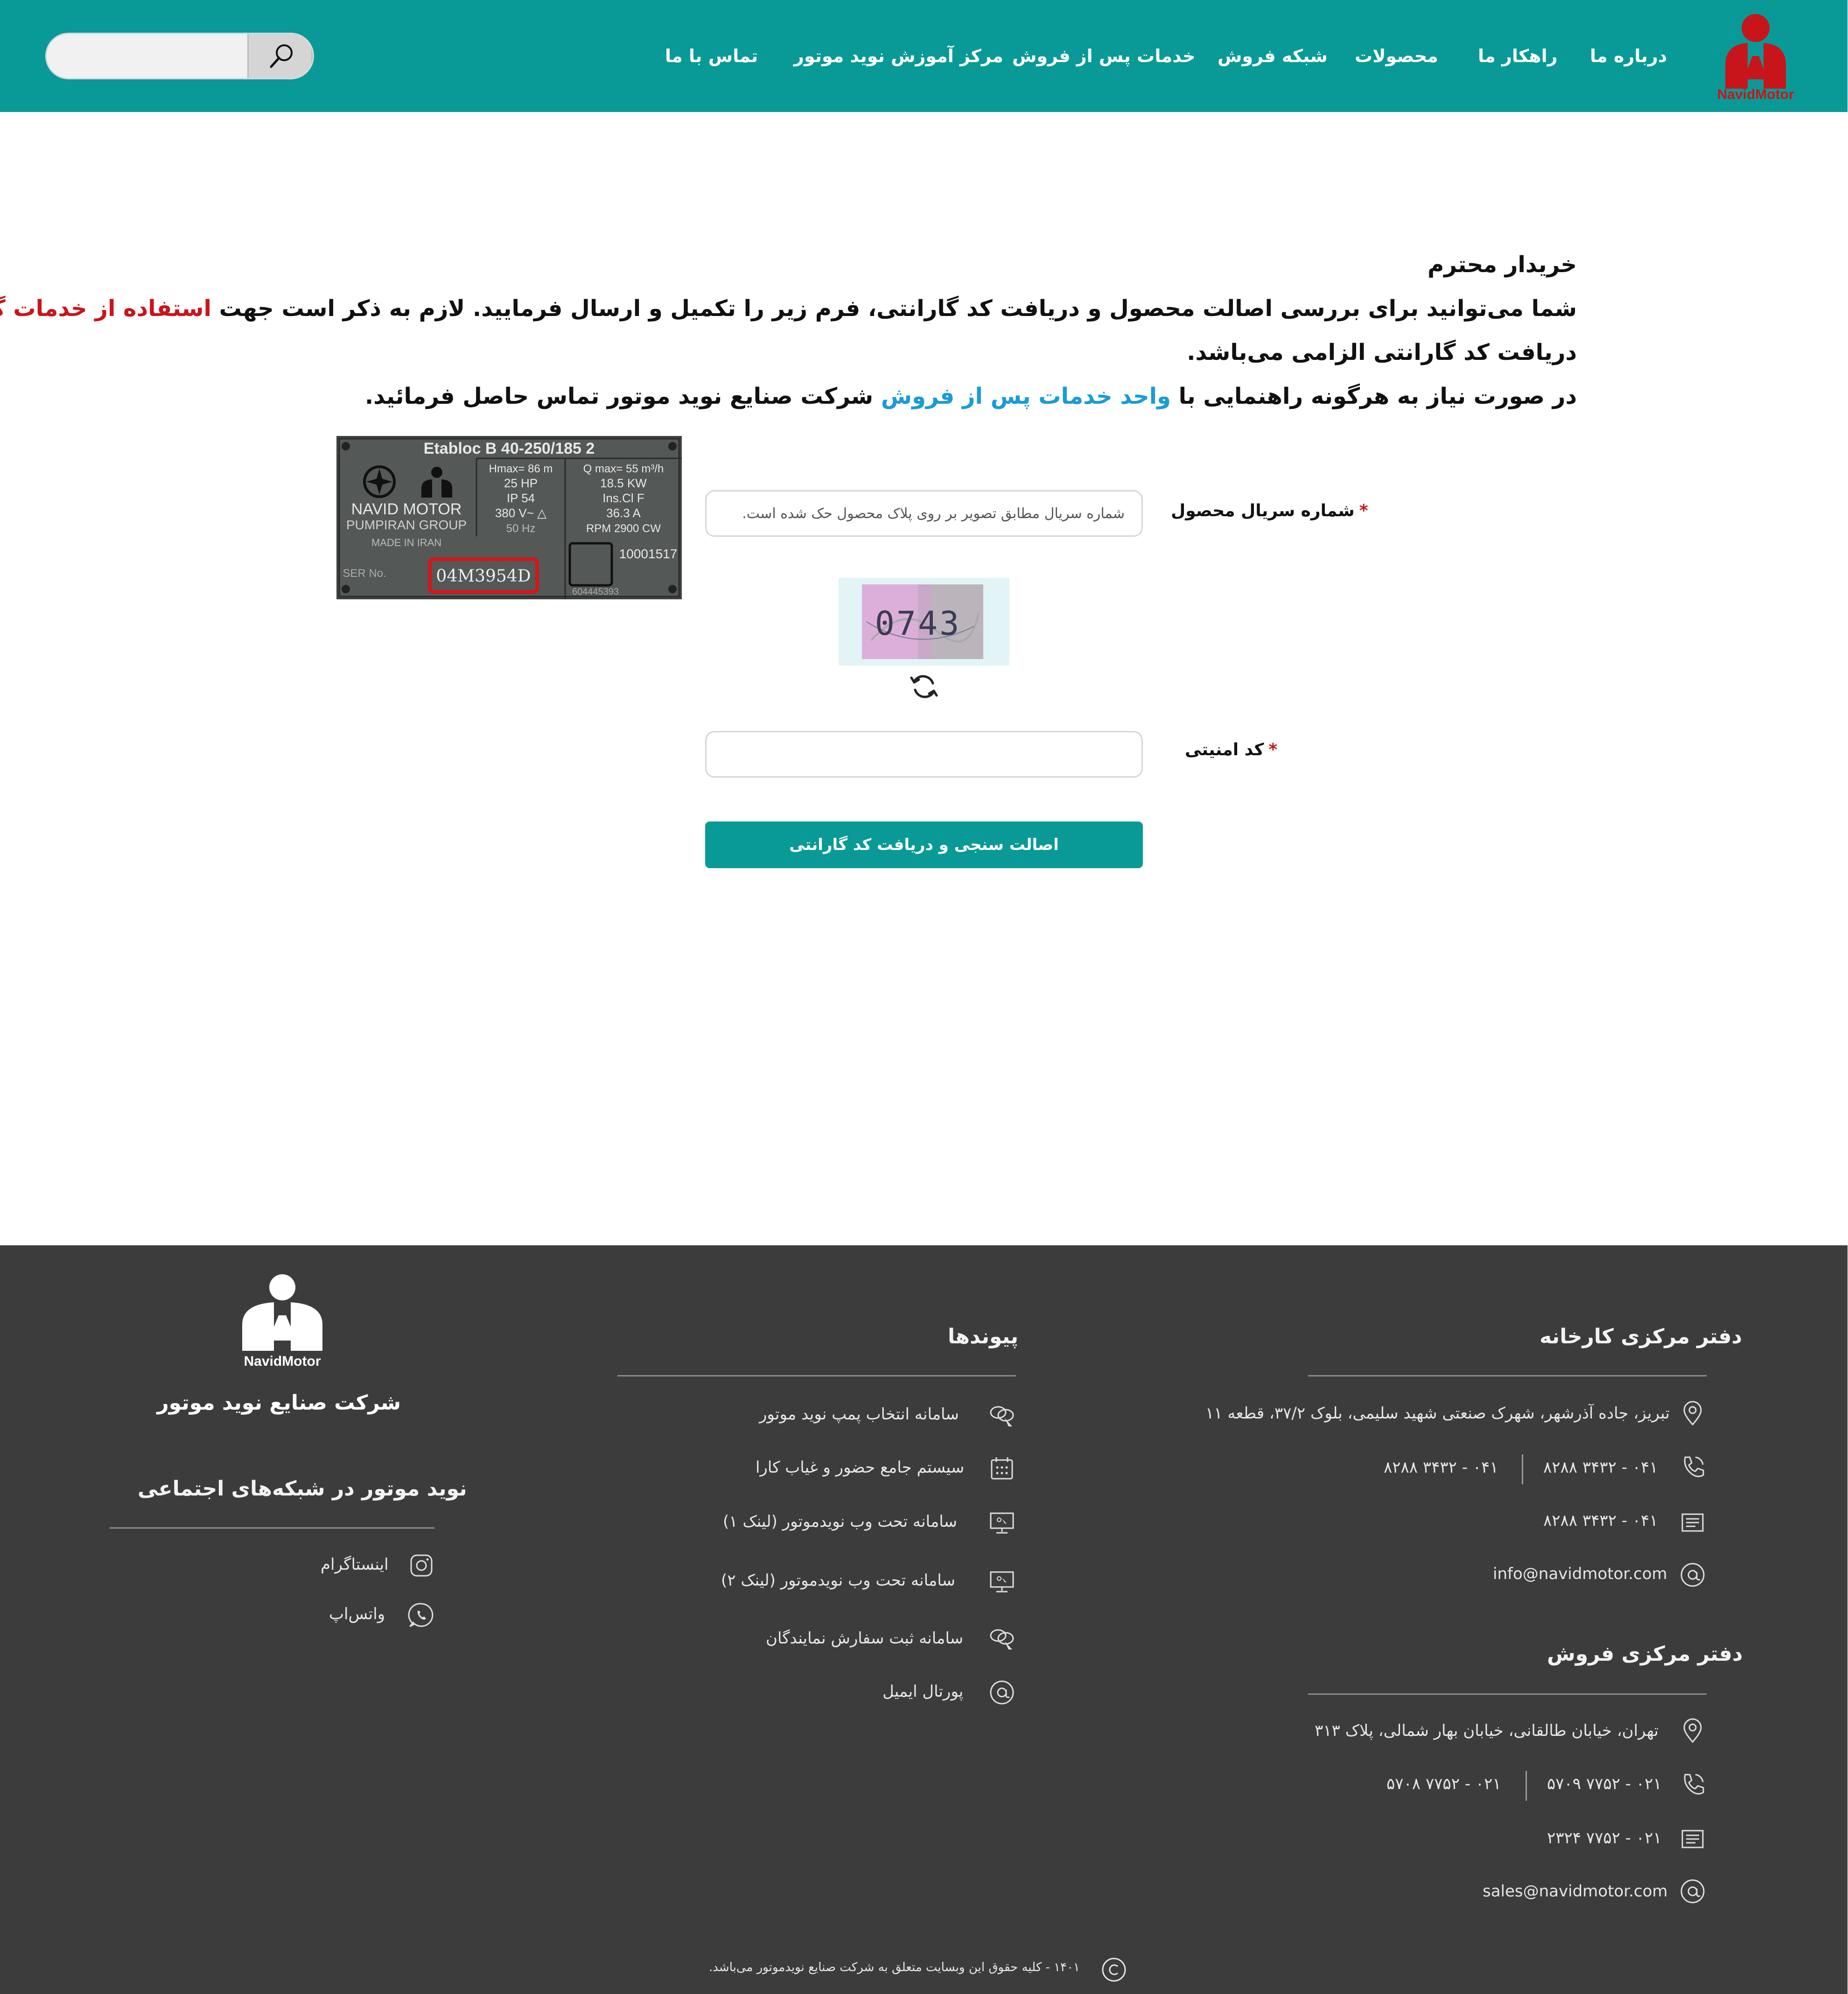  Describe the element at coordinates (364, 574) in the screenshot. I see `plate-ser-label: SER No.` at that location.